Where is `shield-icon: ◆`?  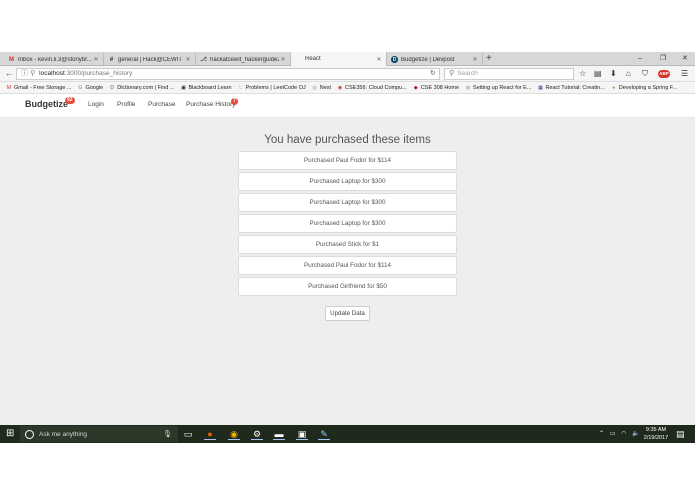 shield-icon: ◆ is located at coordinates (415, 87).